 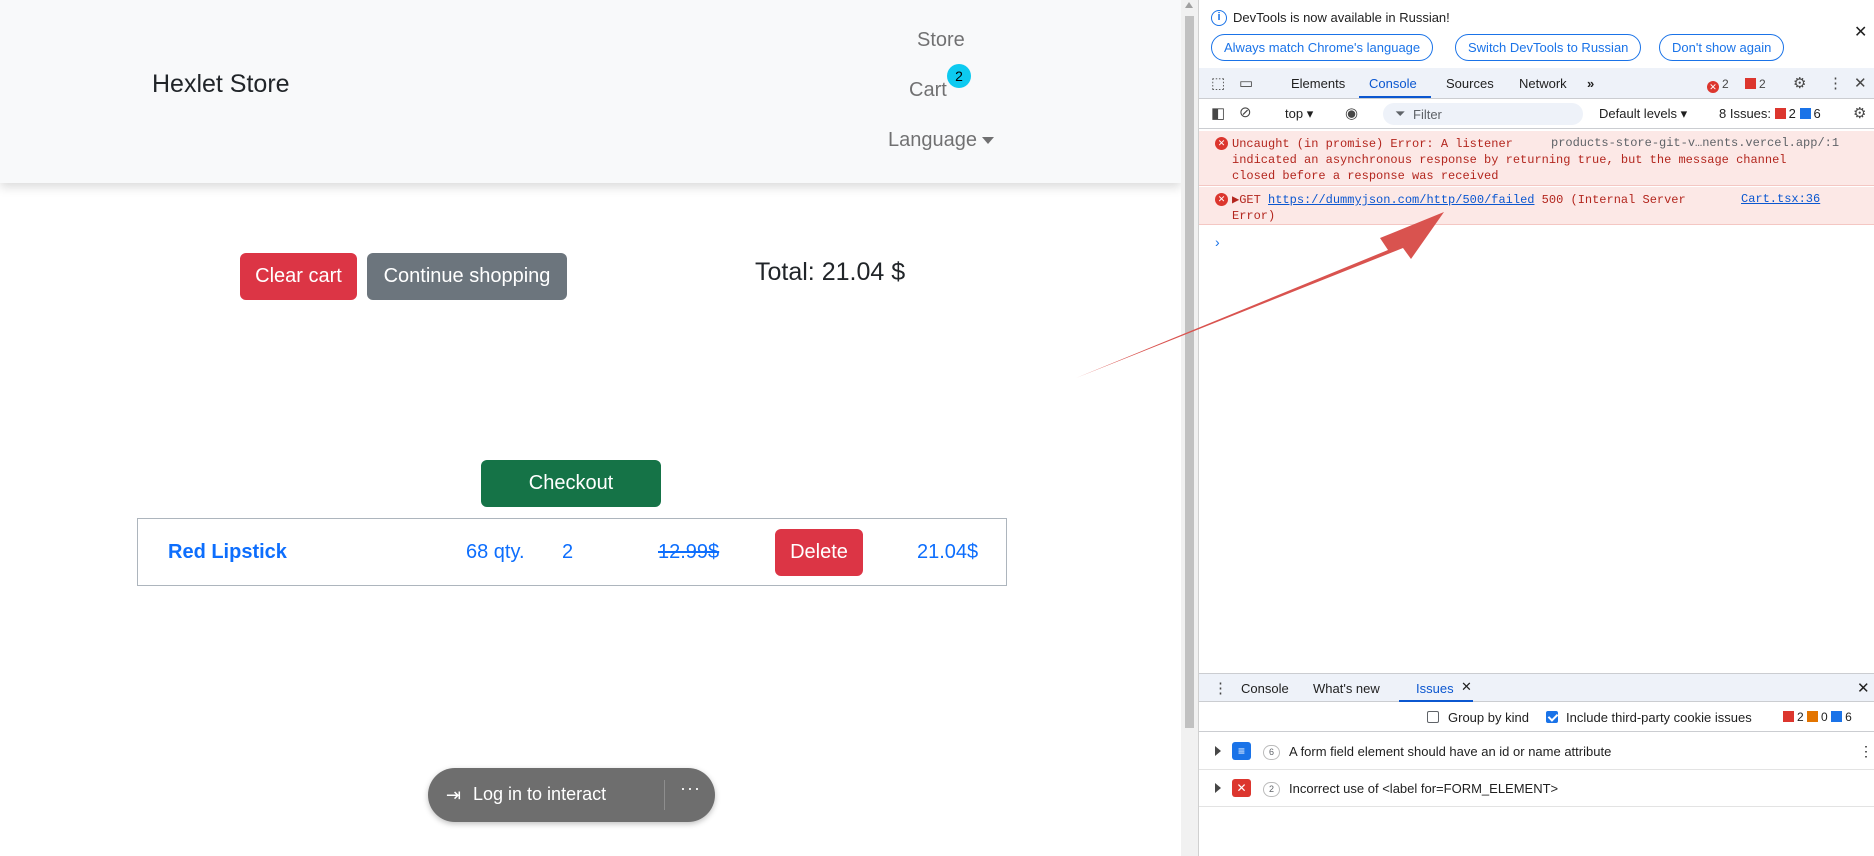 I want to click on cart-total: Total: 21.04 $, so click(x=830, y=272).